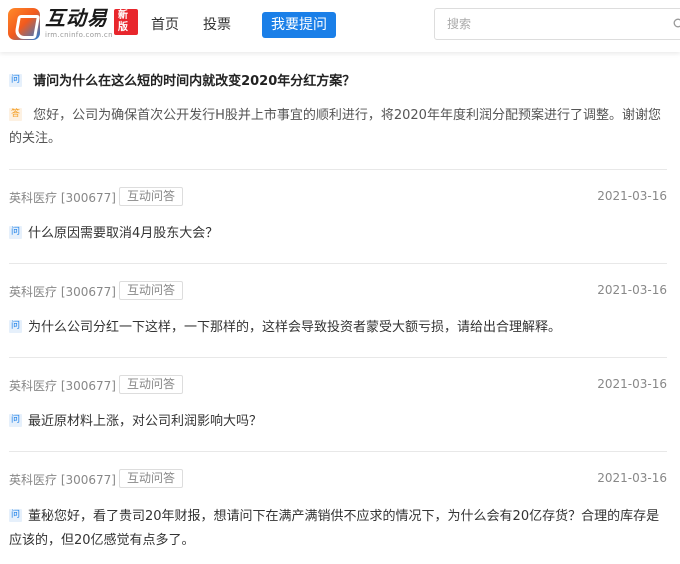  I want to click on question-row: 问 请问为什么在这么短的时间内就改变2020年分红方案？, so click(182, 79).